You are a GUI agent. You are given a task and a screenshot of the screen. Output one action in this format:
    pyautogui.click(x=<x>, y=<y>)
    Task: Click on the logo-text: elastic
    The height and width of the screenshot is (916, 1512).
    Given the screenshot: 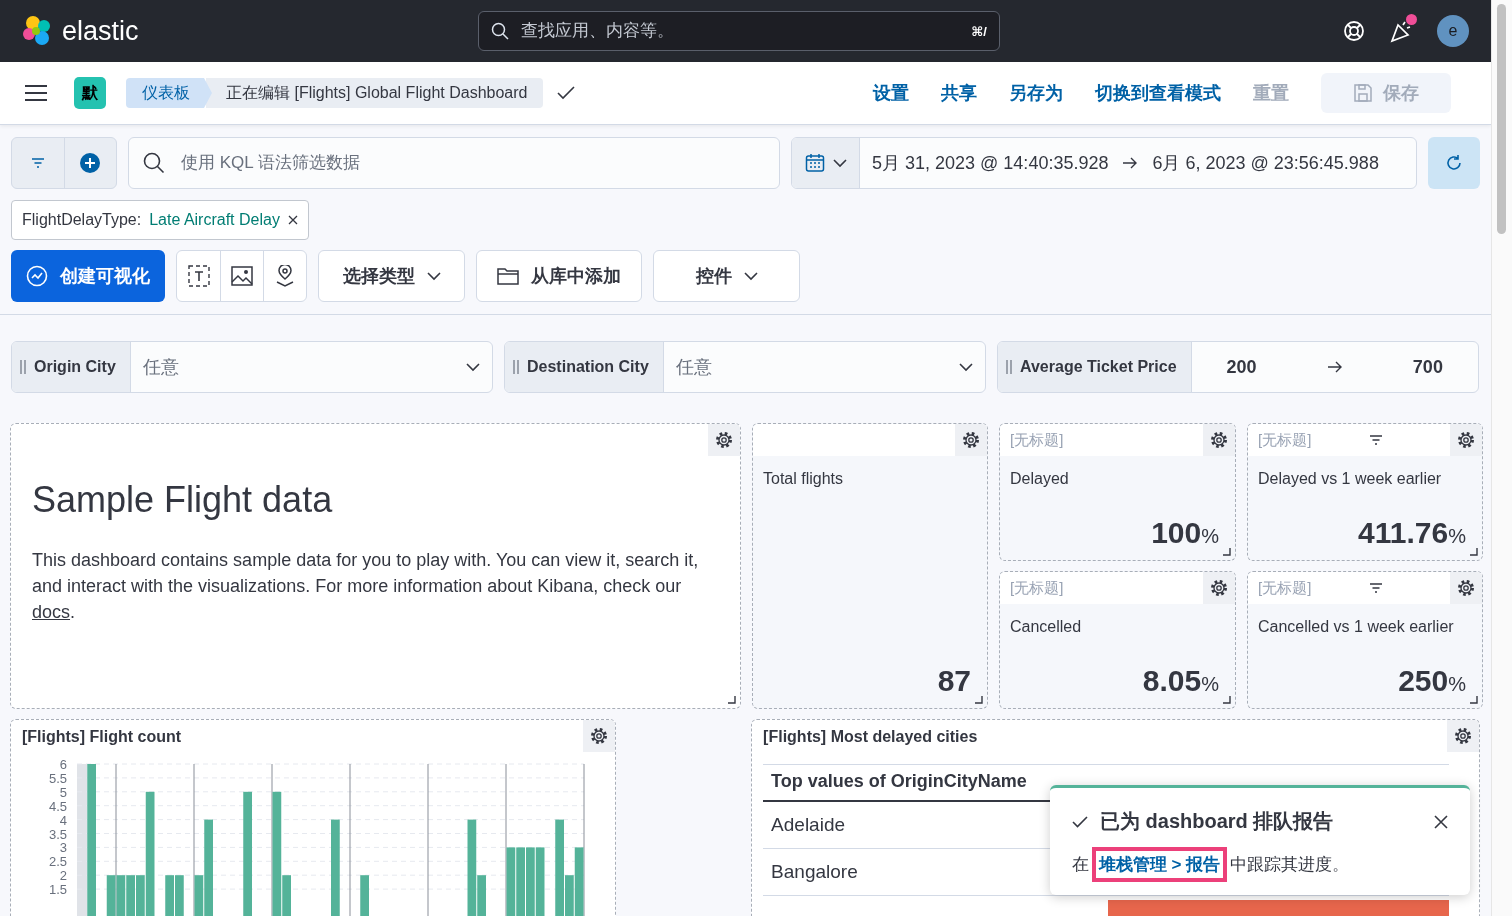 What is the action you would take?
    pyautogui.click(x=100, y=31)
    